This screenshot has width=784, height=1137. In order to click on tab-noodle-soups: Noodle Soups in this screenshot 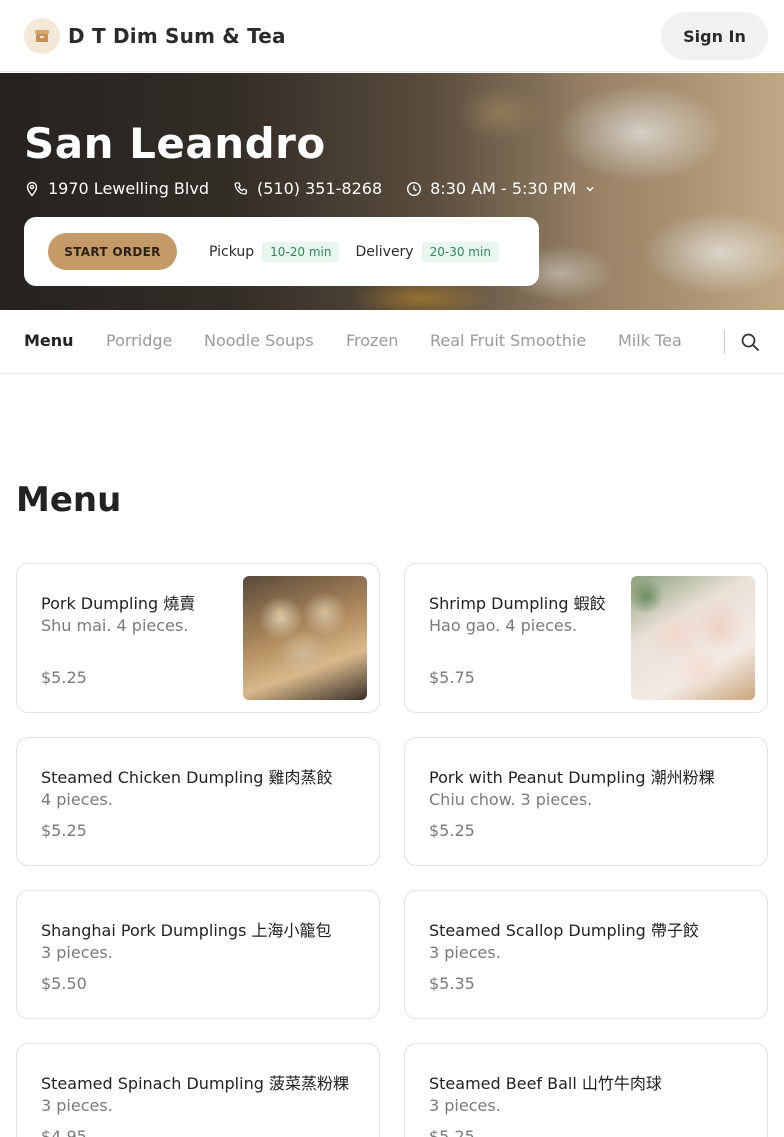, I will do `click(259, 340)`.